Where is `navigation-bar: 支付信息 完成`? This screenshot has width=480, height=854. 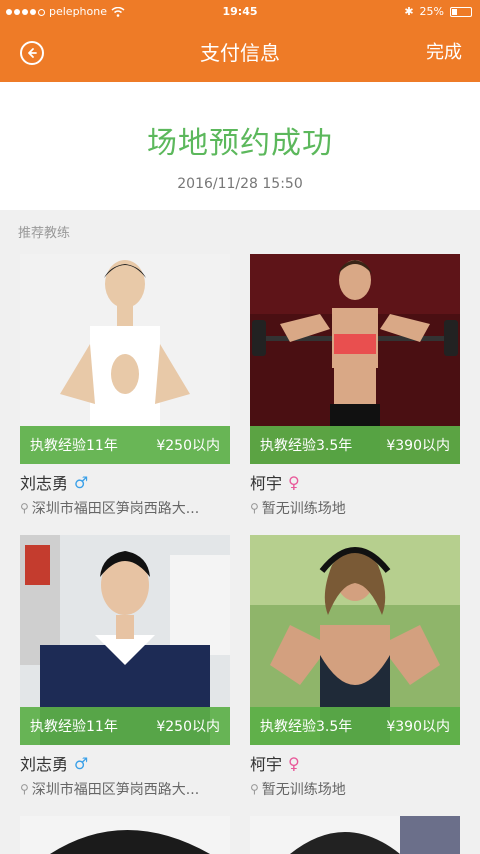 navigation-bar: 支付信息 完成 is located at coordinates (240, 53).